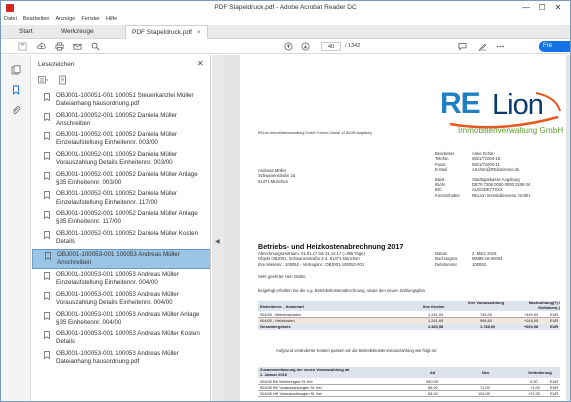  I want to click on meta-values: 2. März 2018 MNB8 18-00004 100053, so click(487, 259).